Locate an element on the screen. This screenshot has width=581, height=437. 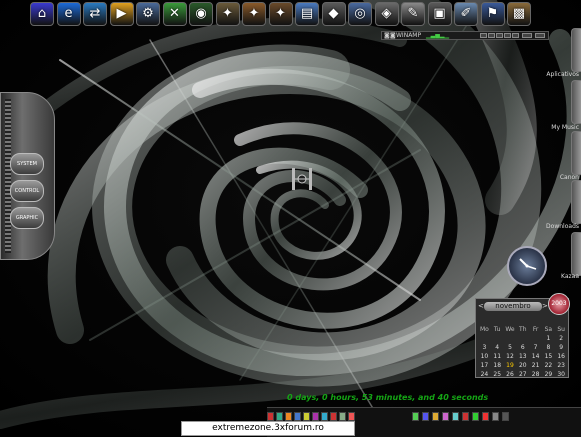
calendar-day: 12 is located at coordinates (510, 356).